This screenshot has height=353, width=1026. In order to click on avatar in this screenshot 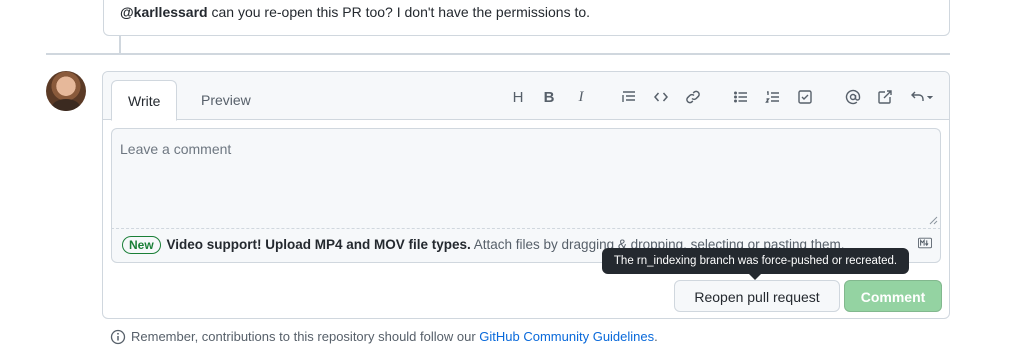, I will do `click(66, 91)`.